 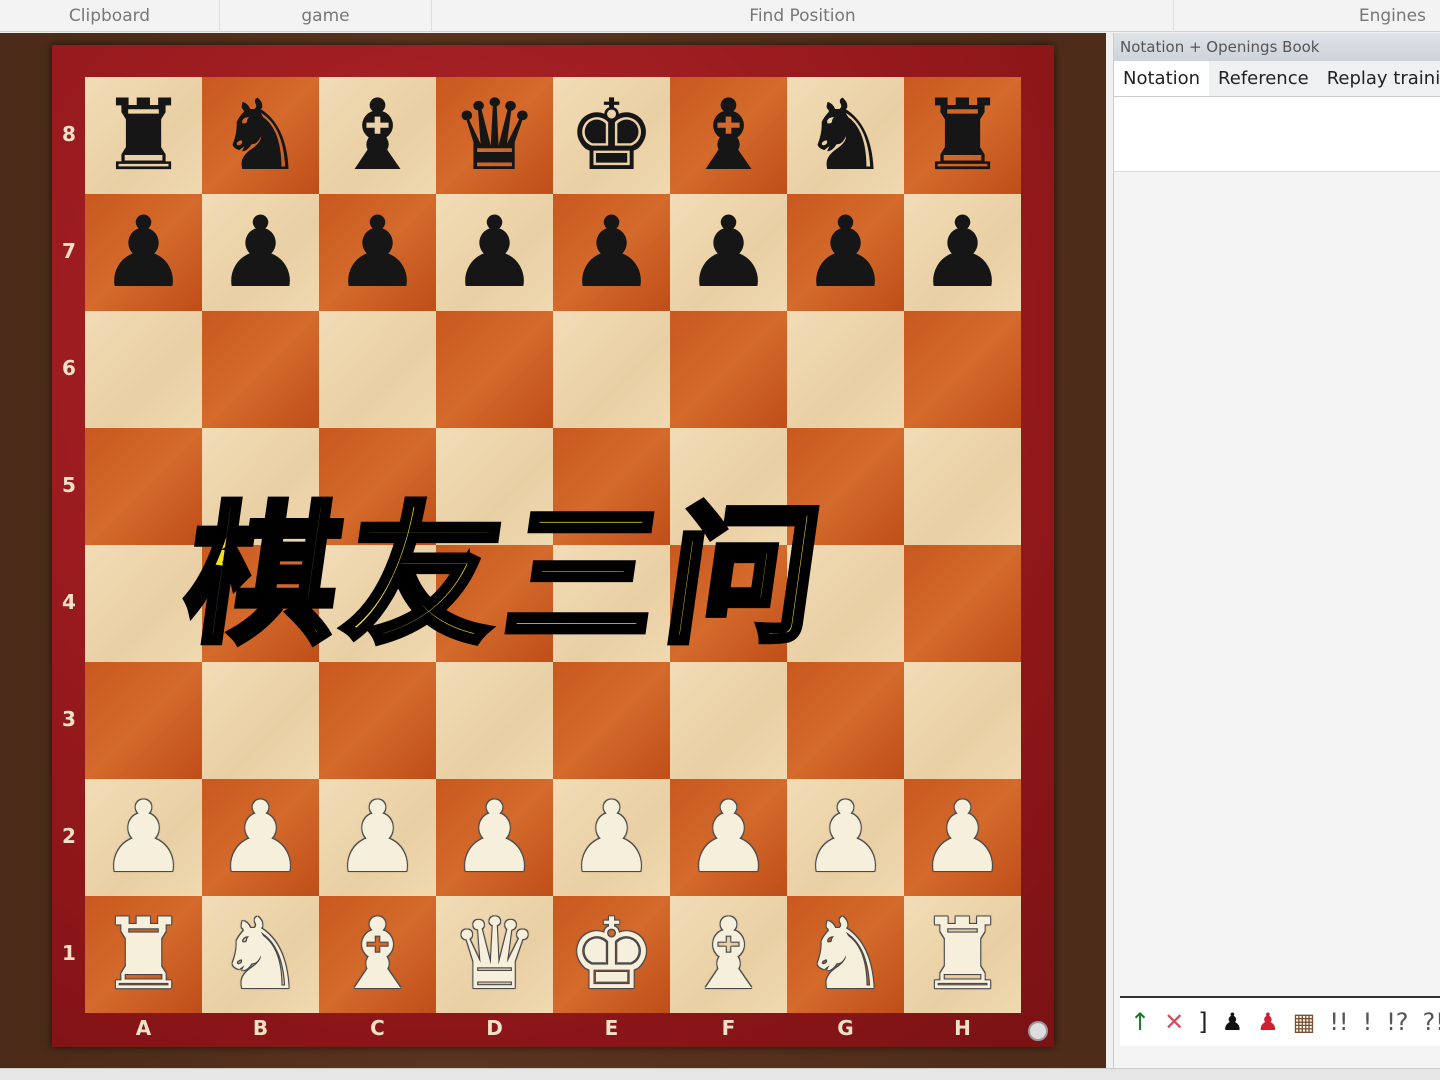 What do you see at coordinates (1174, 1022) in the screenshot?
I see `delete-icon: ✕` at bounding box center [1174, 1022].